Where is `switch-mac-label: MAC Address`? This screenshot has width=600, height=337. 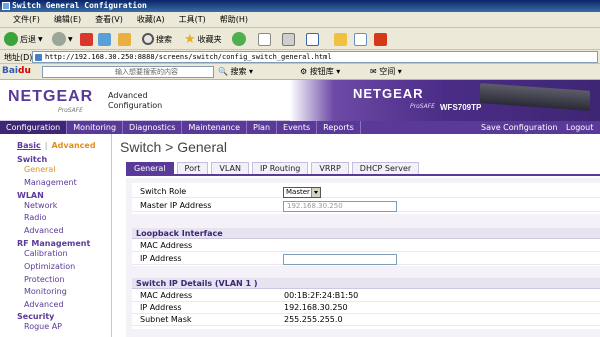 switch-mac-label: MAC Address is located at coordinates (166, 295).